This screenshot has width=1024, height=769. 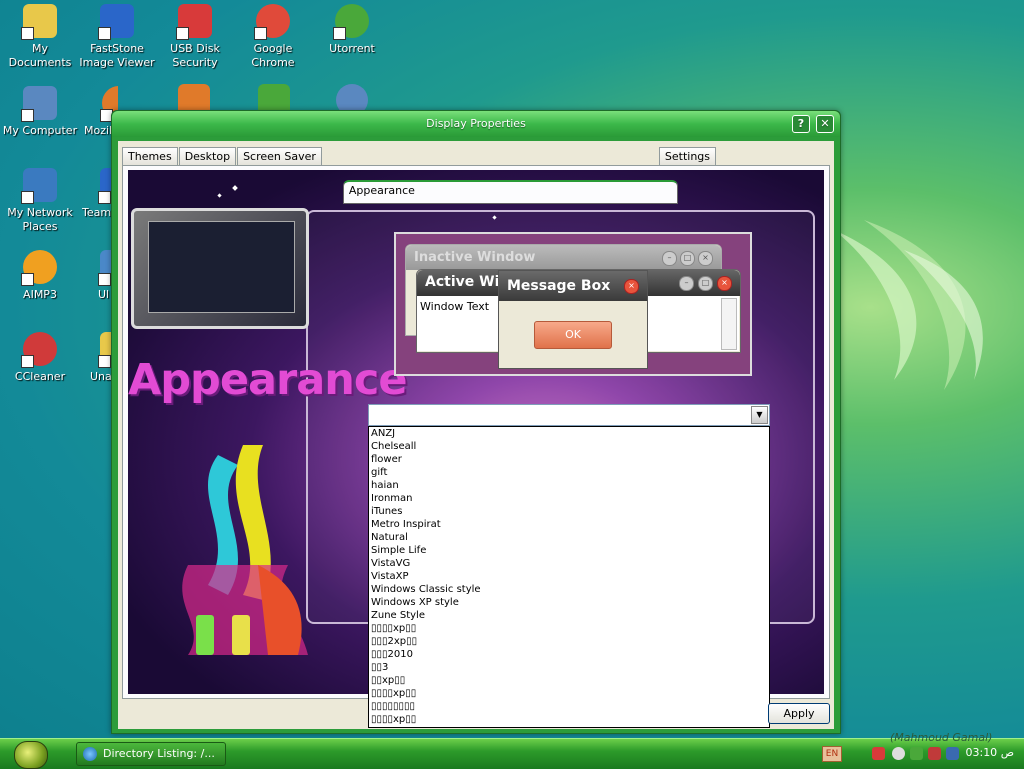 I want to click on desktop-icon-my-computer: My Computer, so click(x=40, y=111).